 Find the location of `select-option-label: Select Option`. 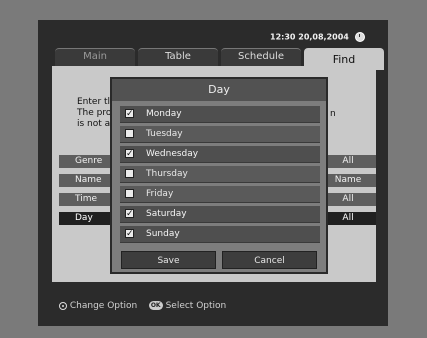

select-option-label: Select Option is located at coordinates (196, 306).